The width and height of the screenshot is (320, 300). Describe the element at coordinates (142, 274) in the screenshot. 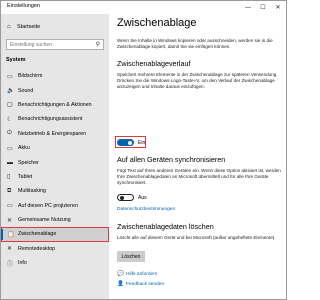

I see `get-help-label: Hilfe anfordern` at that location.